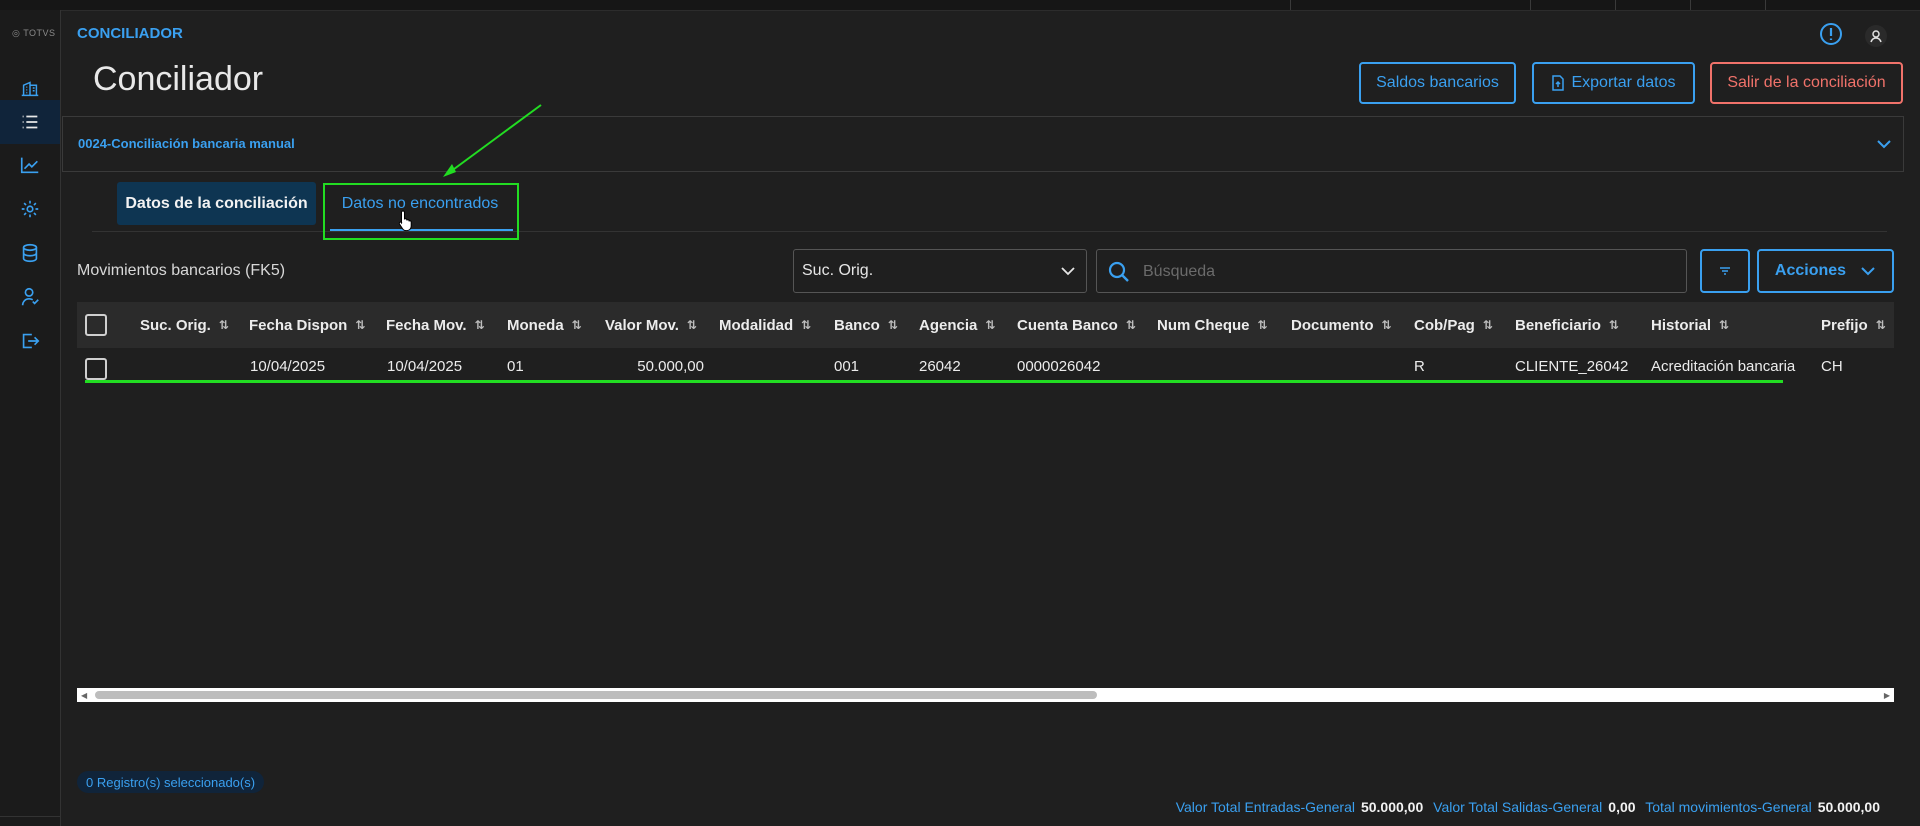 The width and height of the screenshot is (1920, 826). Describe the element at coordinates (596, 695) in the screenshot. I see `scrollbar-thumb` at that location.